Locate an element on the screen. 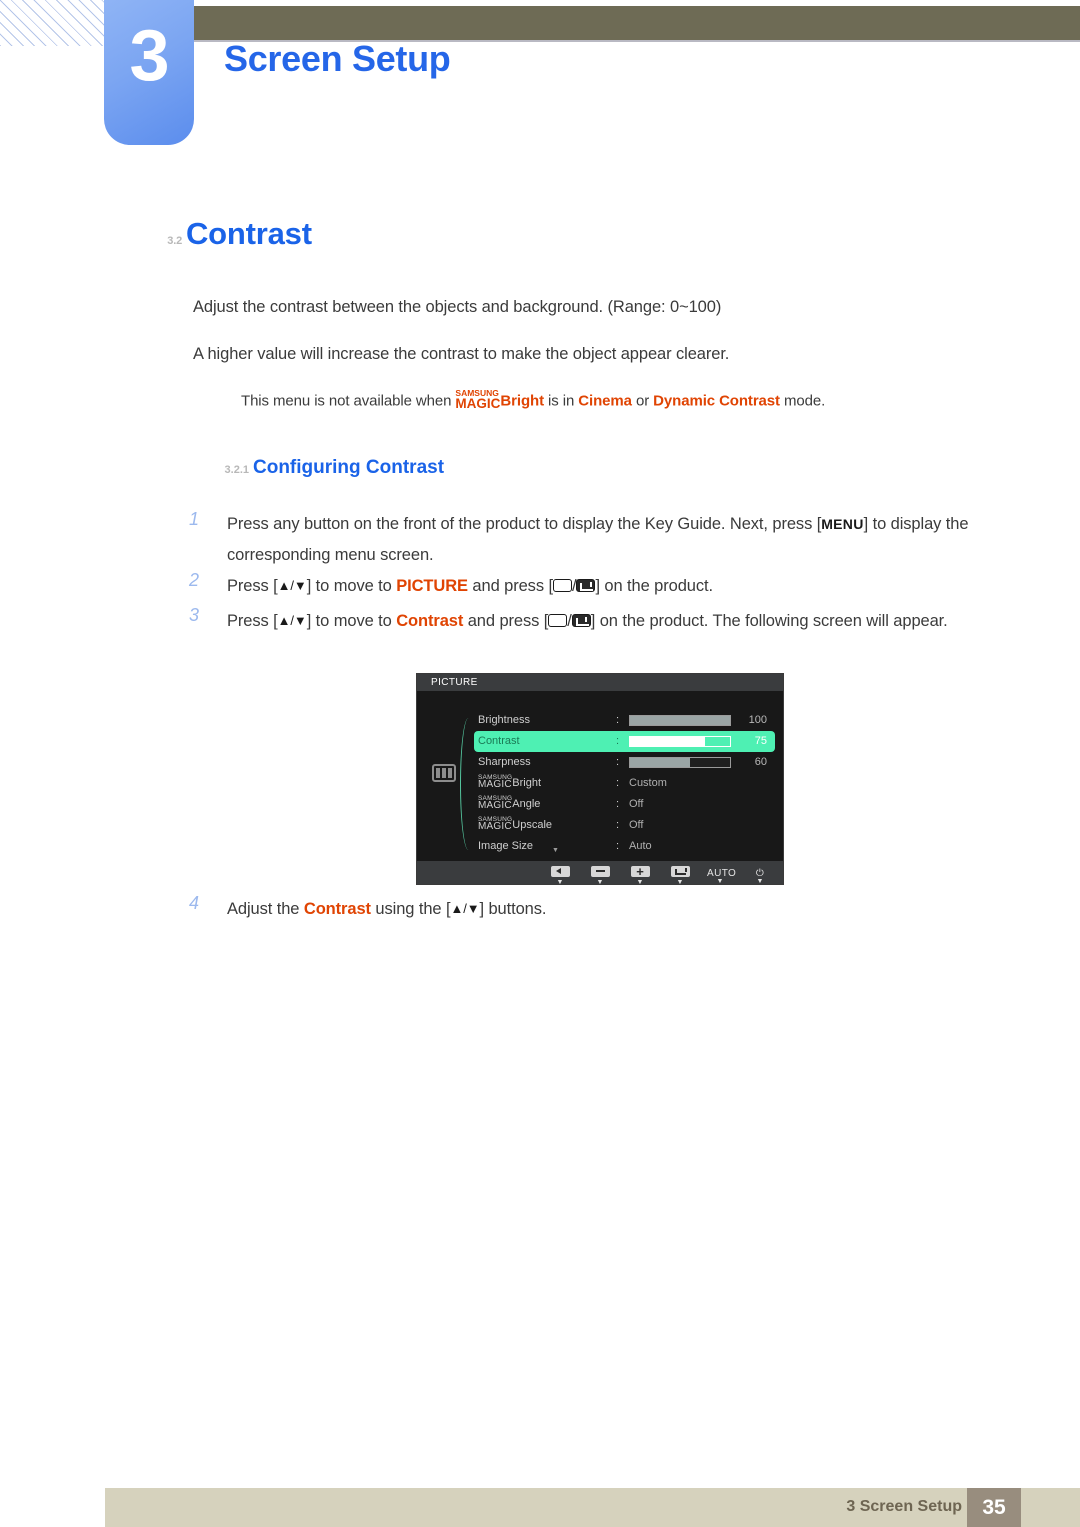 Image resolution: width=1080 pixels, height=1527 pixels. osd-value-sharpness: 60 is located at coordinates (760, 762).